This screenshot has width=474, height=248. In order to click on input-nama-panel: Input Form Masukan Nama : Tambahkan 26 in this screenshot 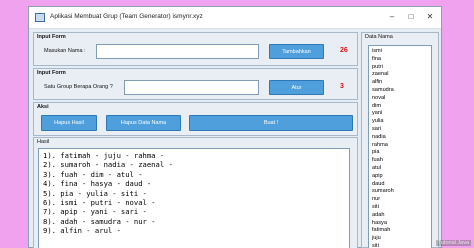, I will do `click(195, 49)`.